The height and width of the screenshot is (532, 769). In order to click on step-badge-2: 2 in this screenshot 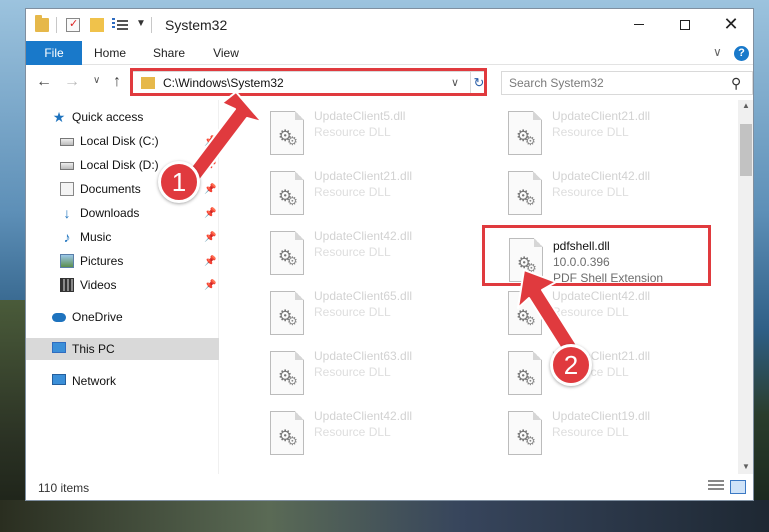, I will do `click(571, 365)`.